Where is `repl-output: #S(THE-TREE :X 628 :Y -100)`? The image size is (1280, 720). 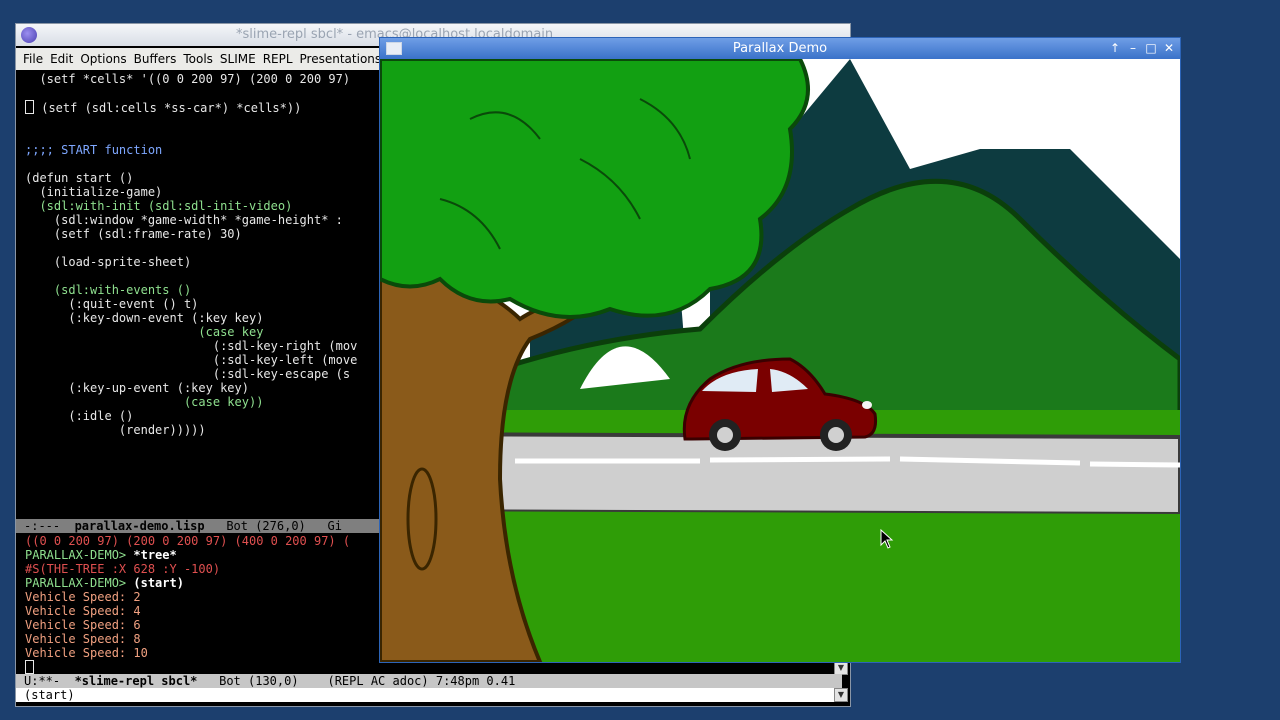
repl-output: #S(THE-TREE :X 628 :Y -100) is located at coordinates (123, 569).